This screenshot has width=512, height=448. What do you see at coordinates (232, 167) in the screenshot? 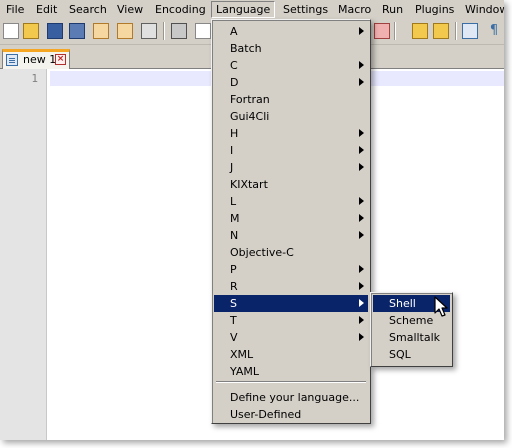
I see `menu-item-label: J` at bounding box center [232, 167].